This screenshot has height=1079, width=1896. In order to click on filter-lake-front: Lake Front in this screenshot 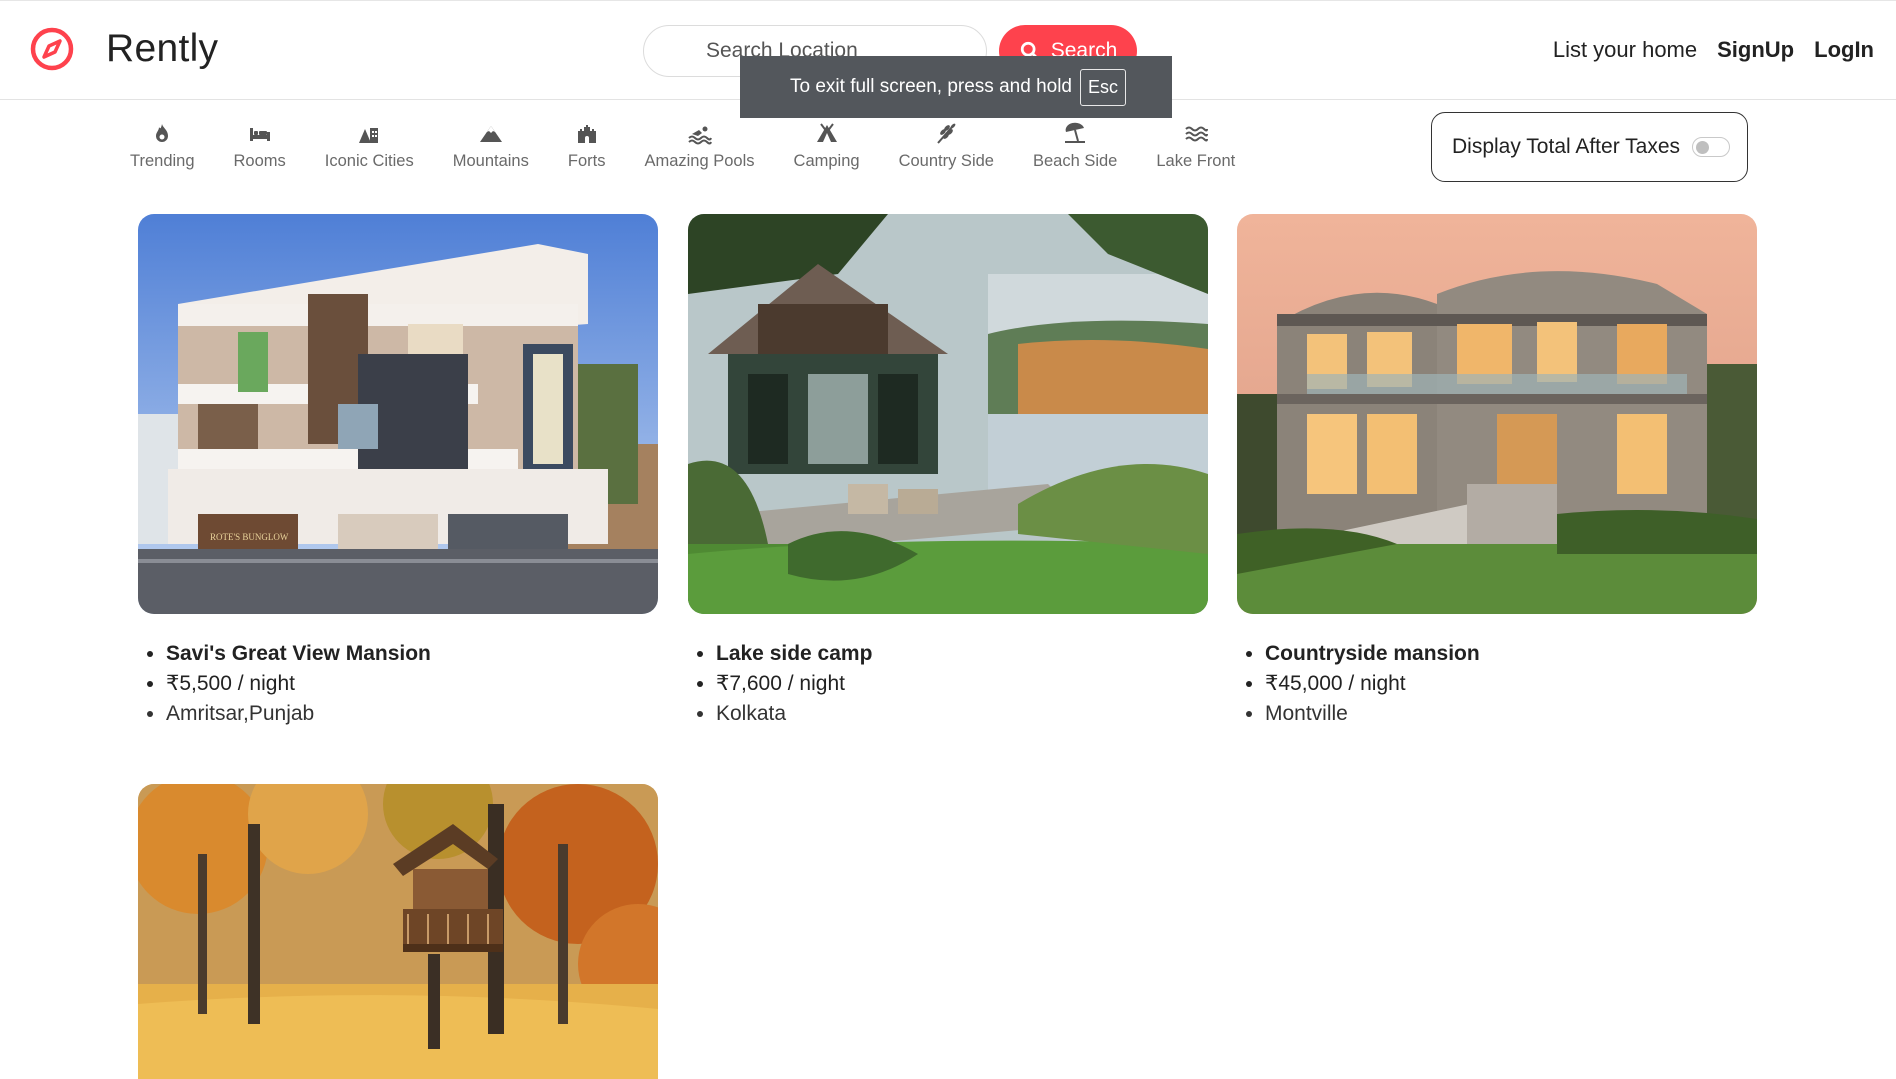, I will do `click(1195, 146)`.